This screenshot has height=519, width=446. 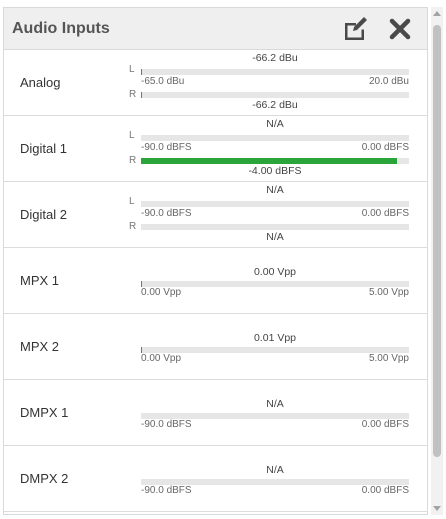 I want to click on input-row: MPX 1 0.00 Vpp 0.00 Vpp 5.00 Vpp, so click(x=215, y=281).